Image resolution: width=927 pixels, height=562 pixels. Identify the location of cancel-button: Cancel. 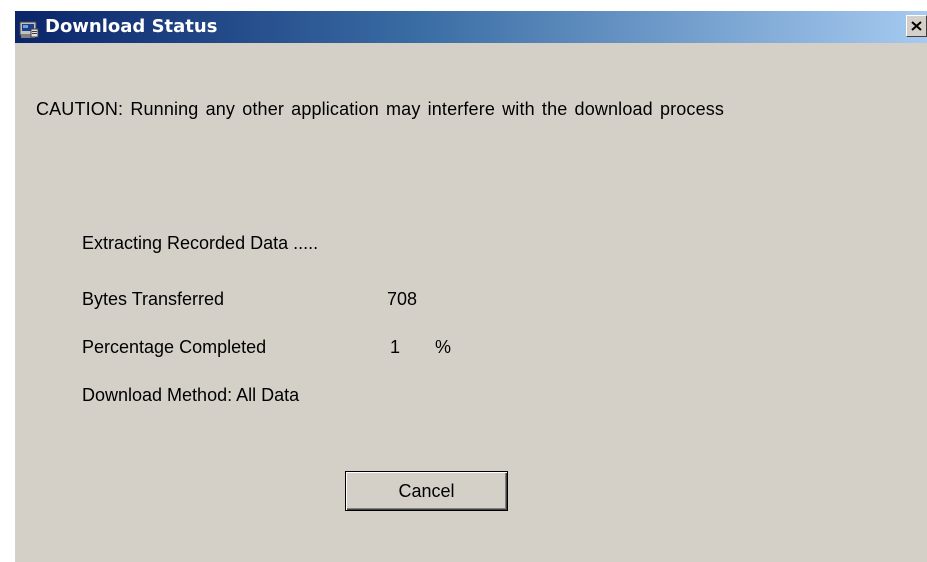
(426, 491).